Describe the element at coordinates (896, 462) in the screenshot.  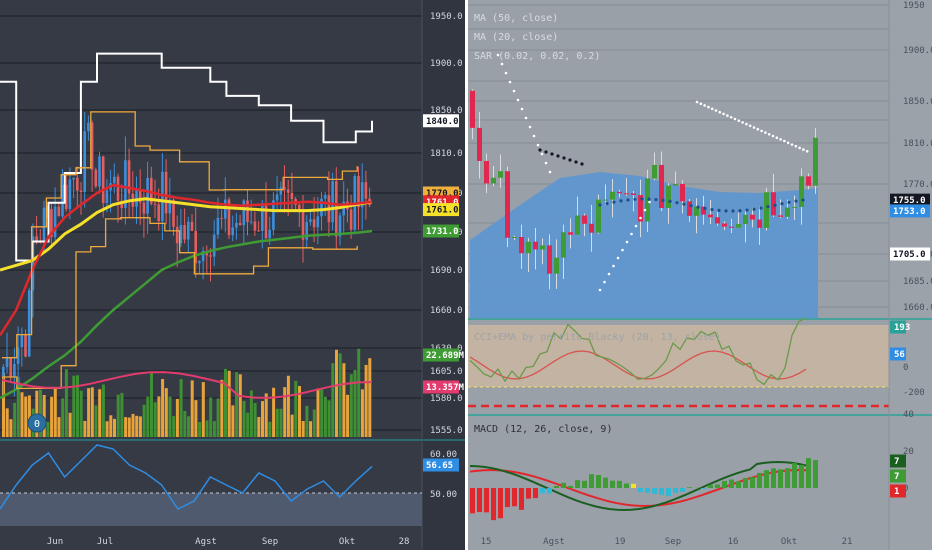
I see `right-price-badge-text: 7` at that location.